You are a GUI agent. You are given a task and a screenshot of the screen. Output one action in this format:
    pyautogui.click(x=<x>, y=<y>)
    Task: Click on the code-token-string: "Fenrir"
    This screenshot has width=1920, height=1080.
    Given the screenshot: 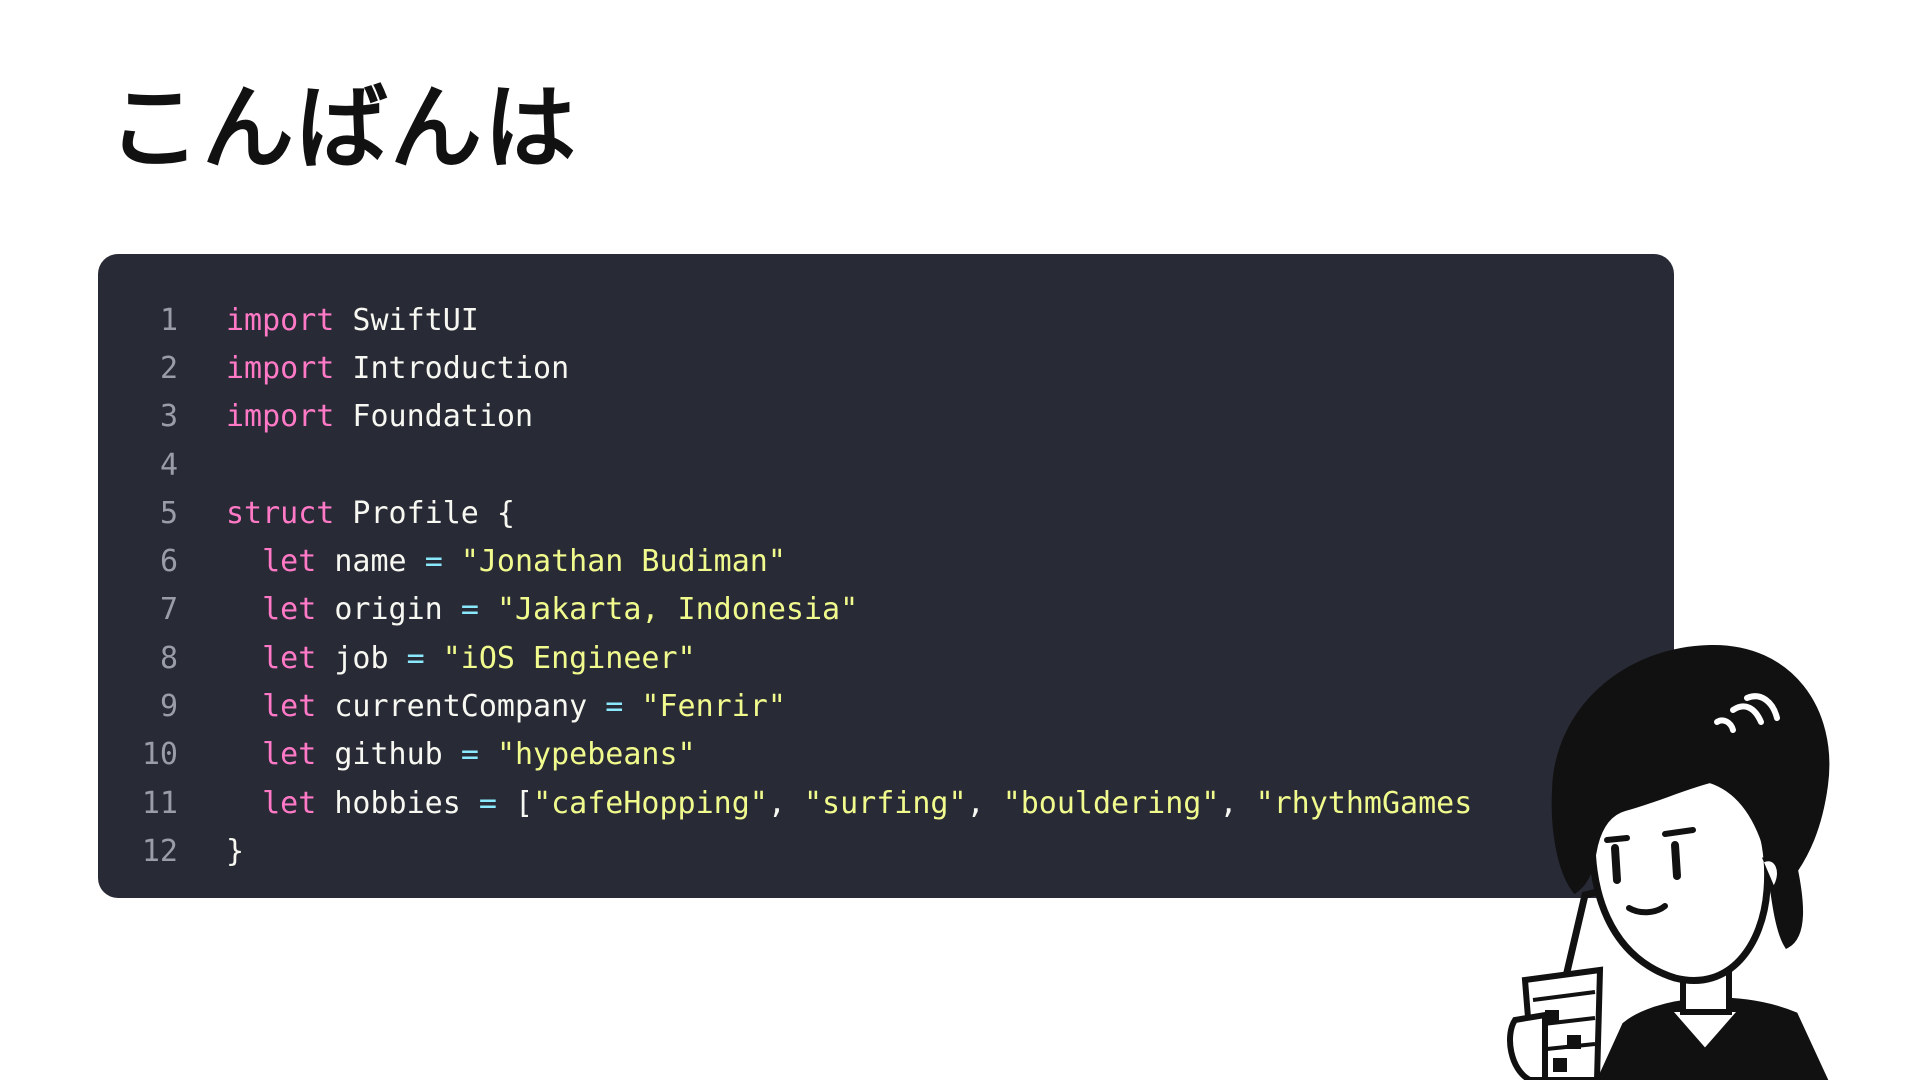 What is the action you would take?
    pyautogui.click(x=713, y=707)
    